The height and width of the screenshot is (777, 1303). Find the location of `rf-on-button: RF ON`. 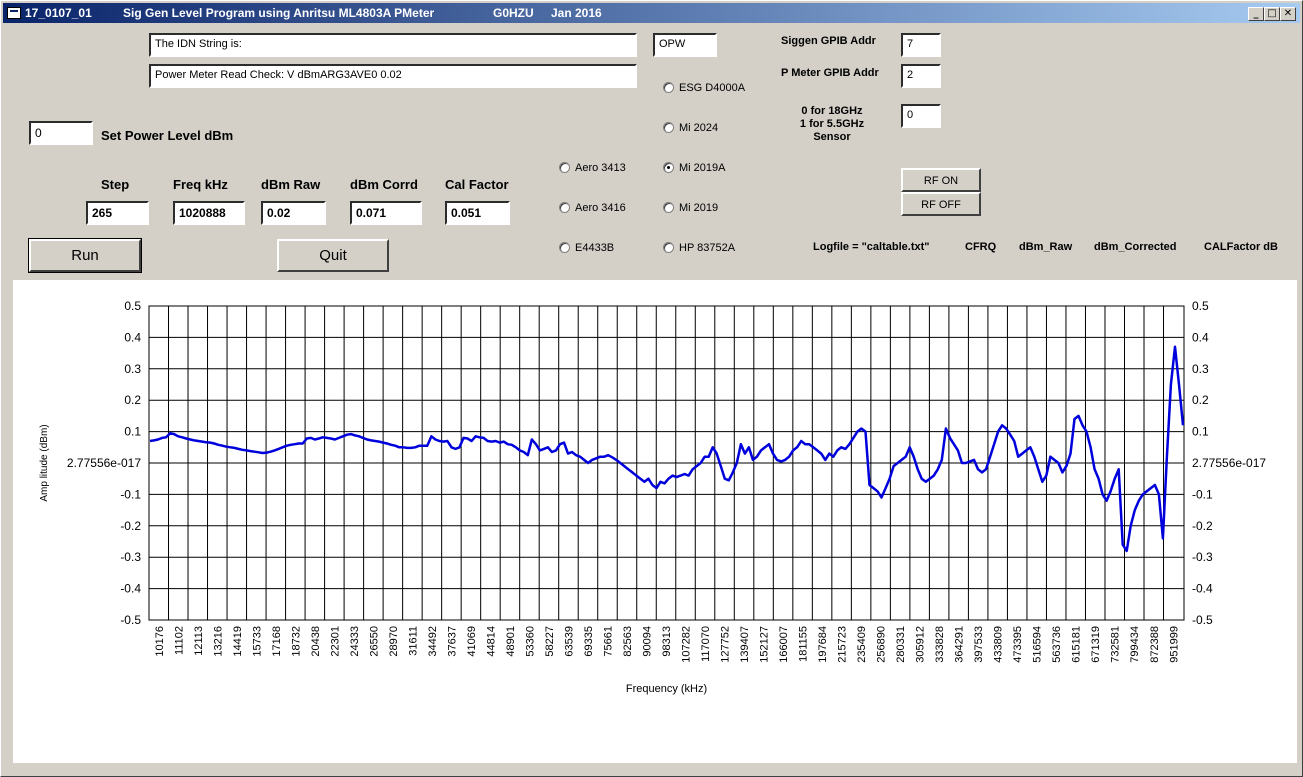

rf-on-button: RF ON is located at coordinates (941, 180).